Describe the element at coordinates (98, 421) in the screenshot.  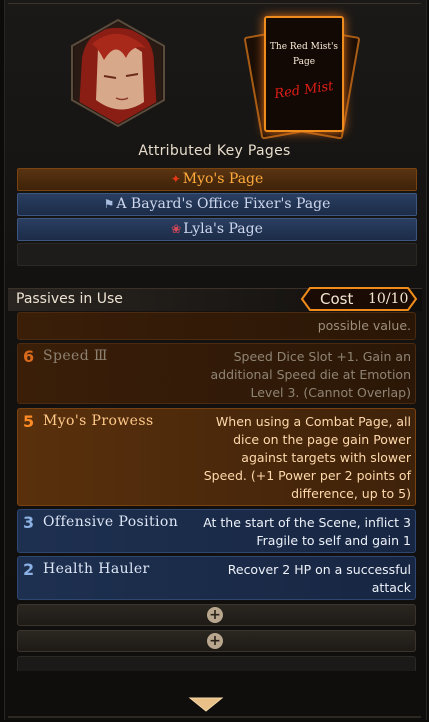
I see `passive-name: Myo's Prowess` at that location.